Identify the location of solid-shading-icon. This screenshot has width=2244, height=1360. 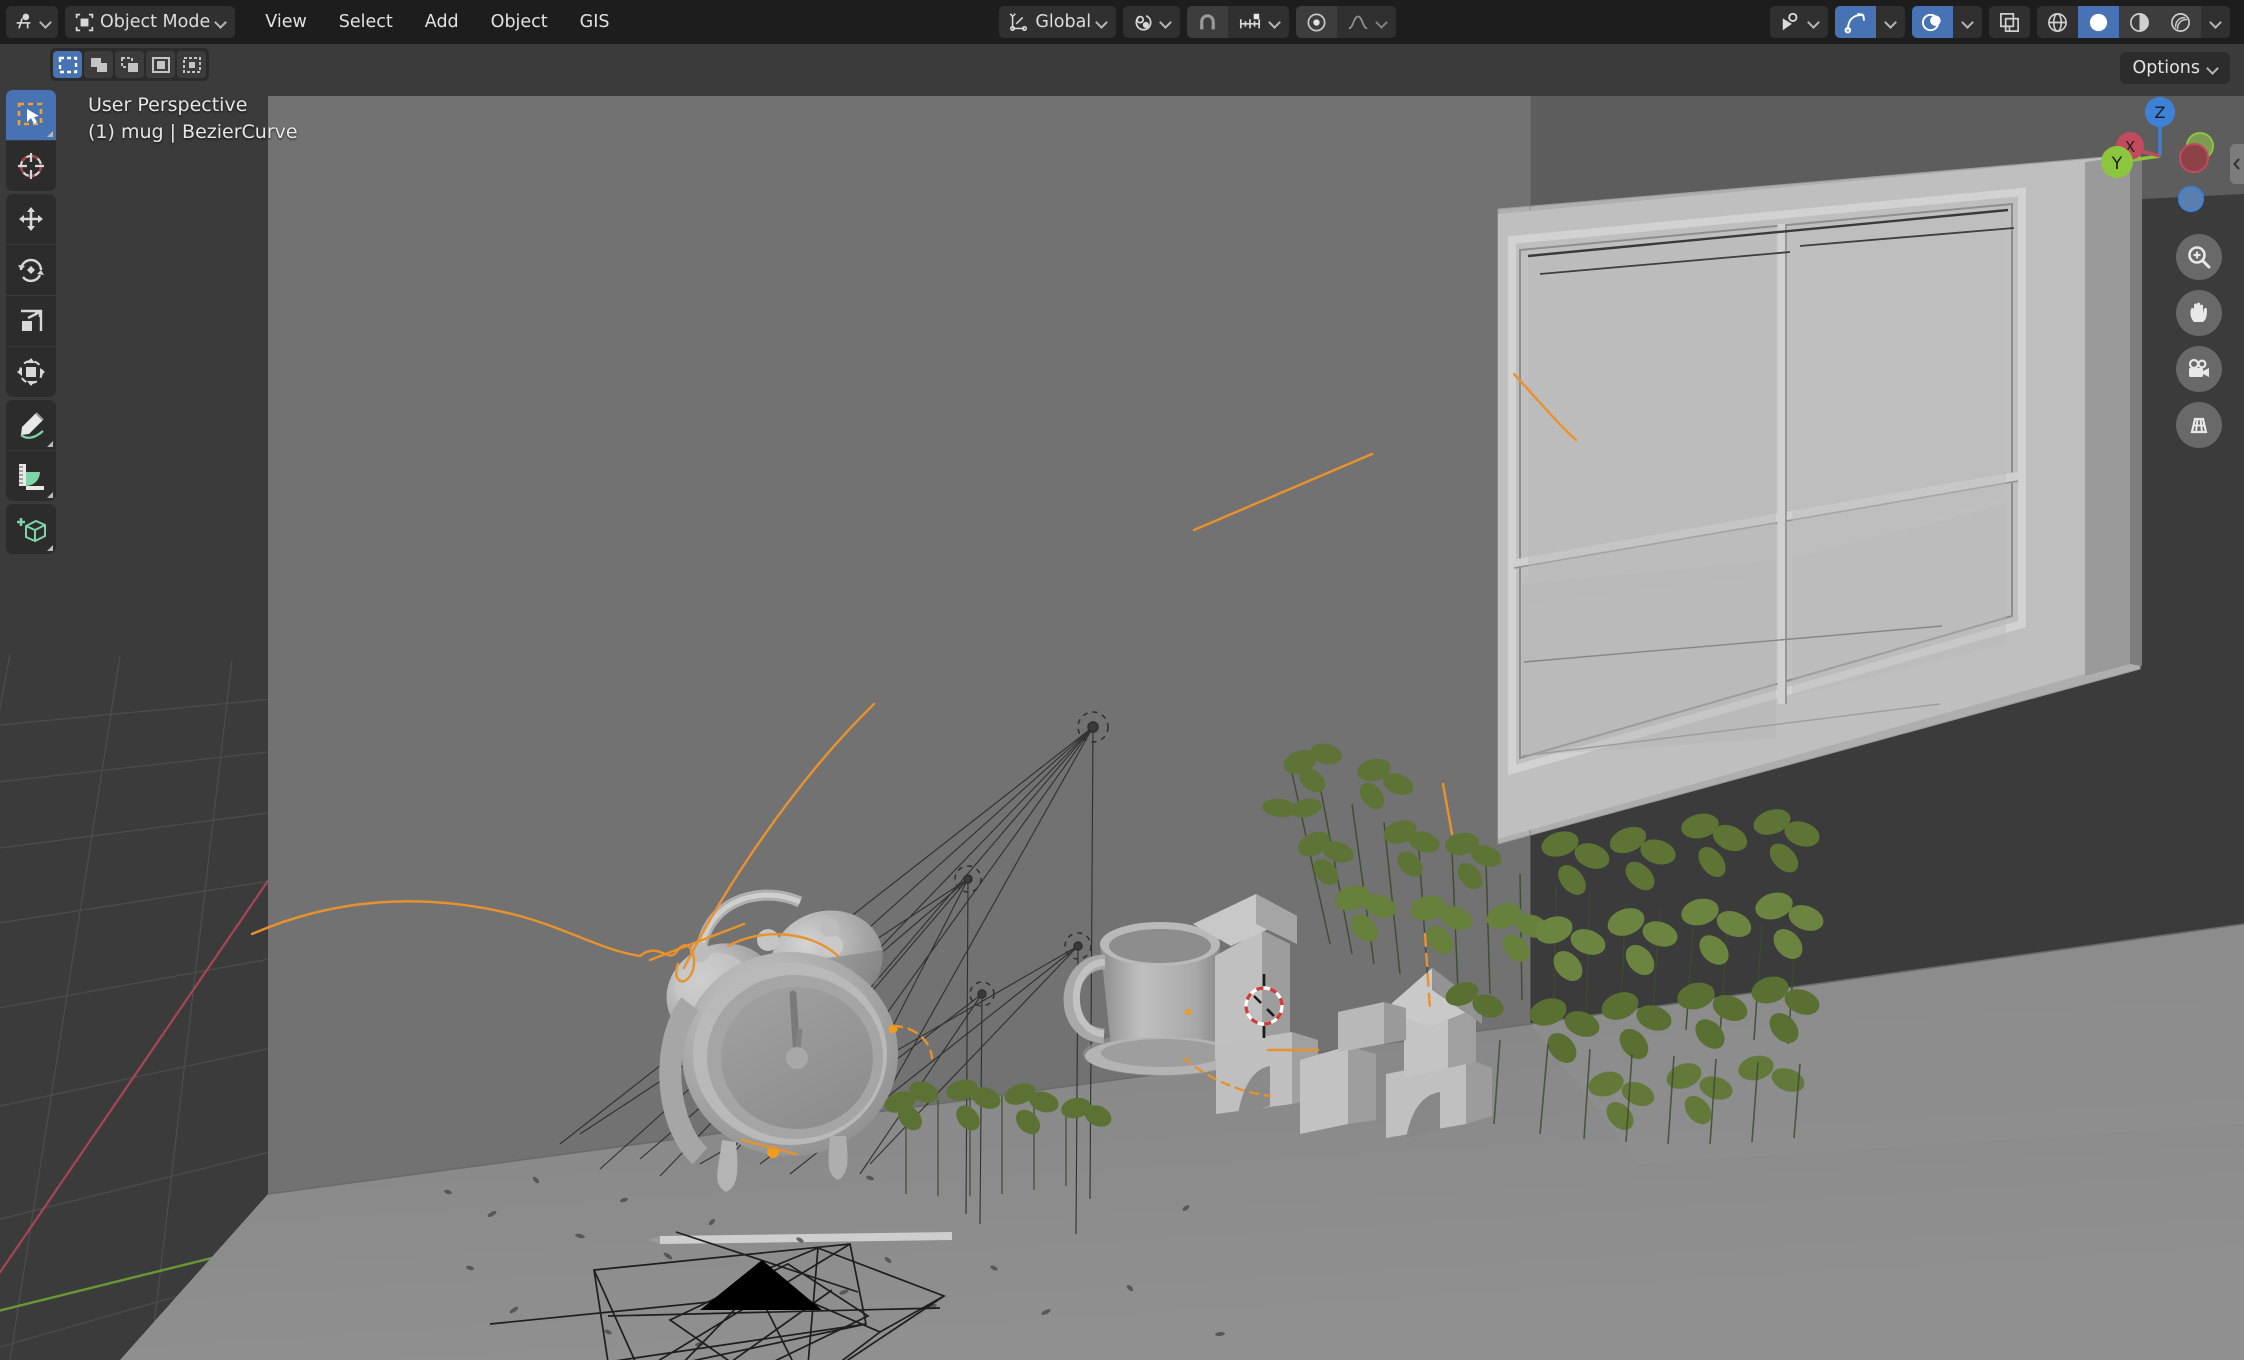
(2098, 22).